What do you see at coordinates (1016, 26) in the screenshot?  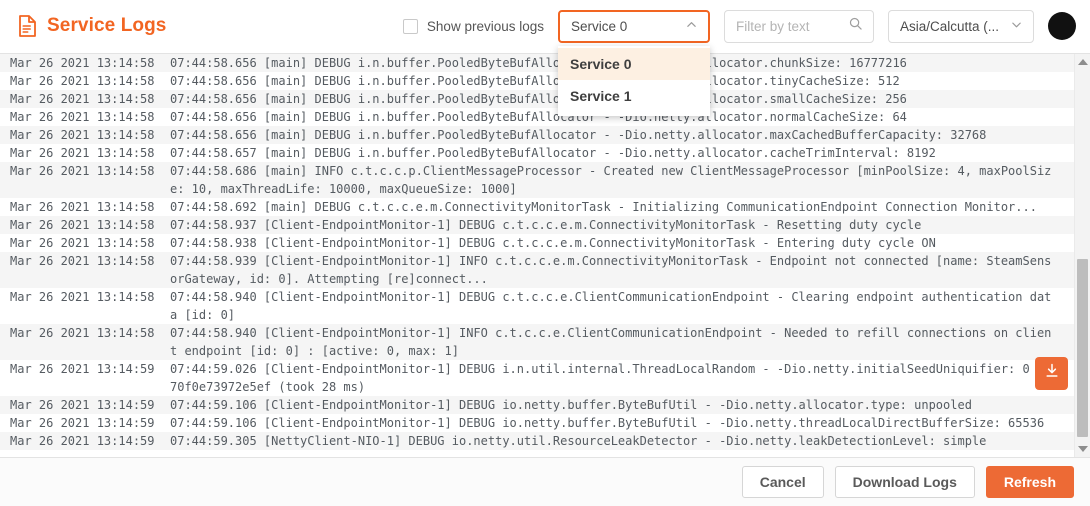 I see `chevron-down-icon` at bounding box center [1016, 26].